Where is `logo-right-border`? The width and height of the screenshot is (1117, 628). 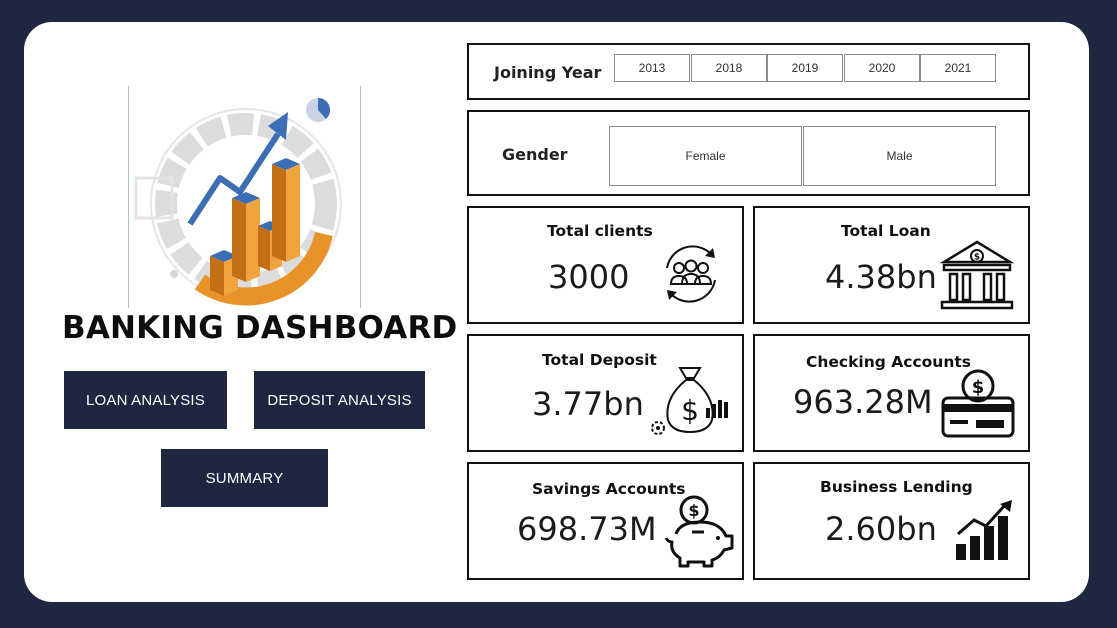 logo-right-border is located at coordinates (360, 197).